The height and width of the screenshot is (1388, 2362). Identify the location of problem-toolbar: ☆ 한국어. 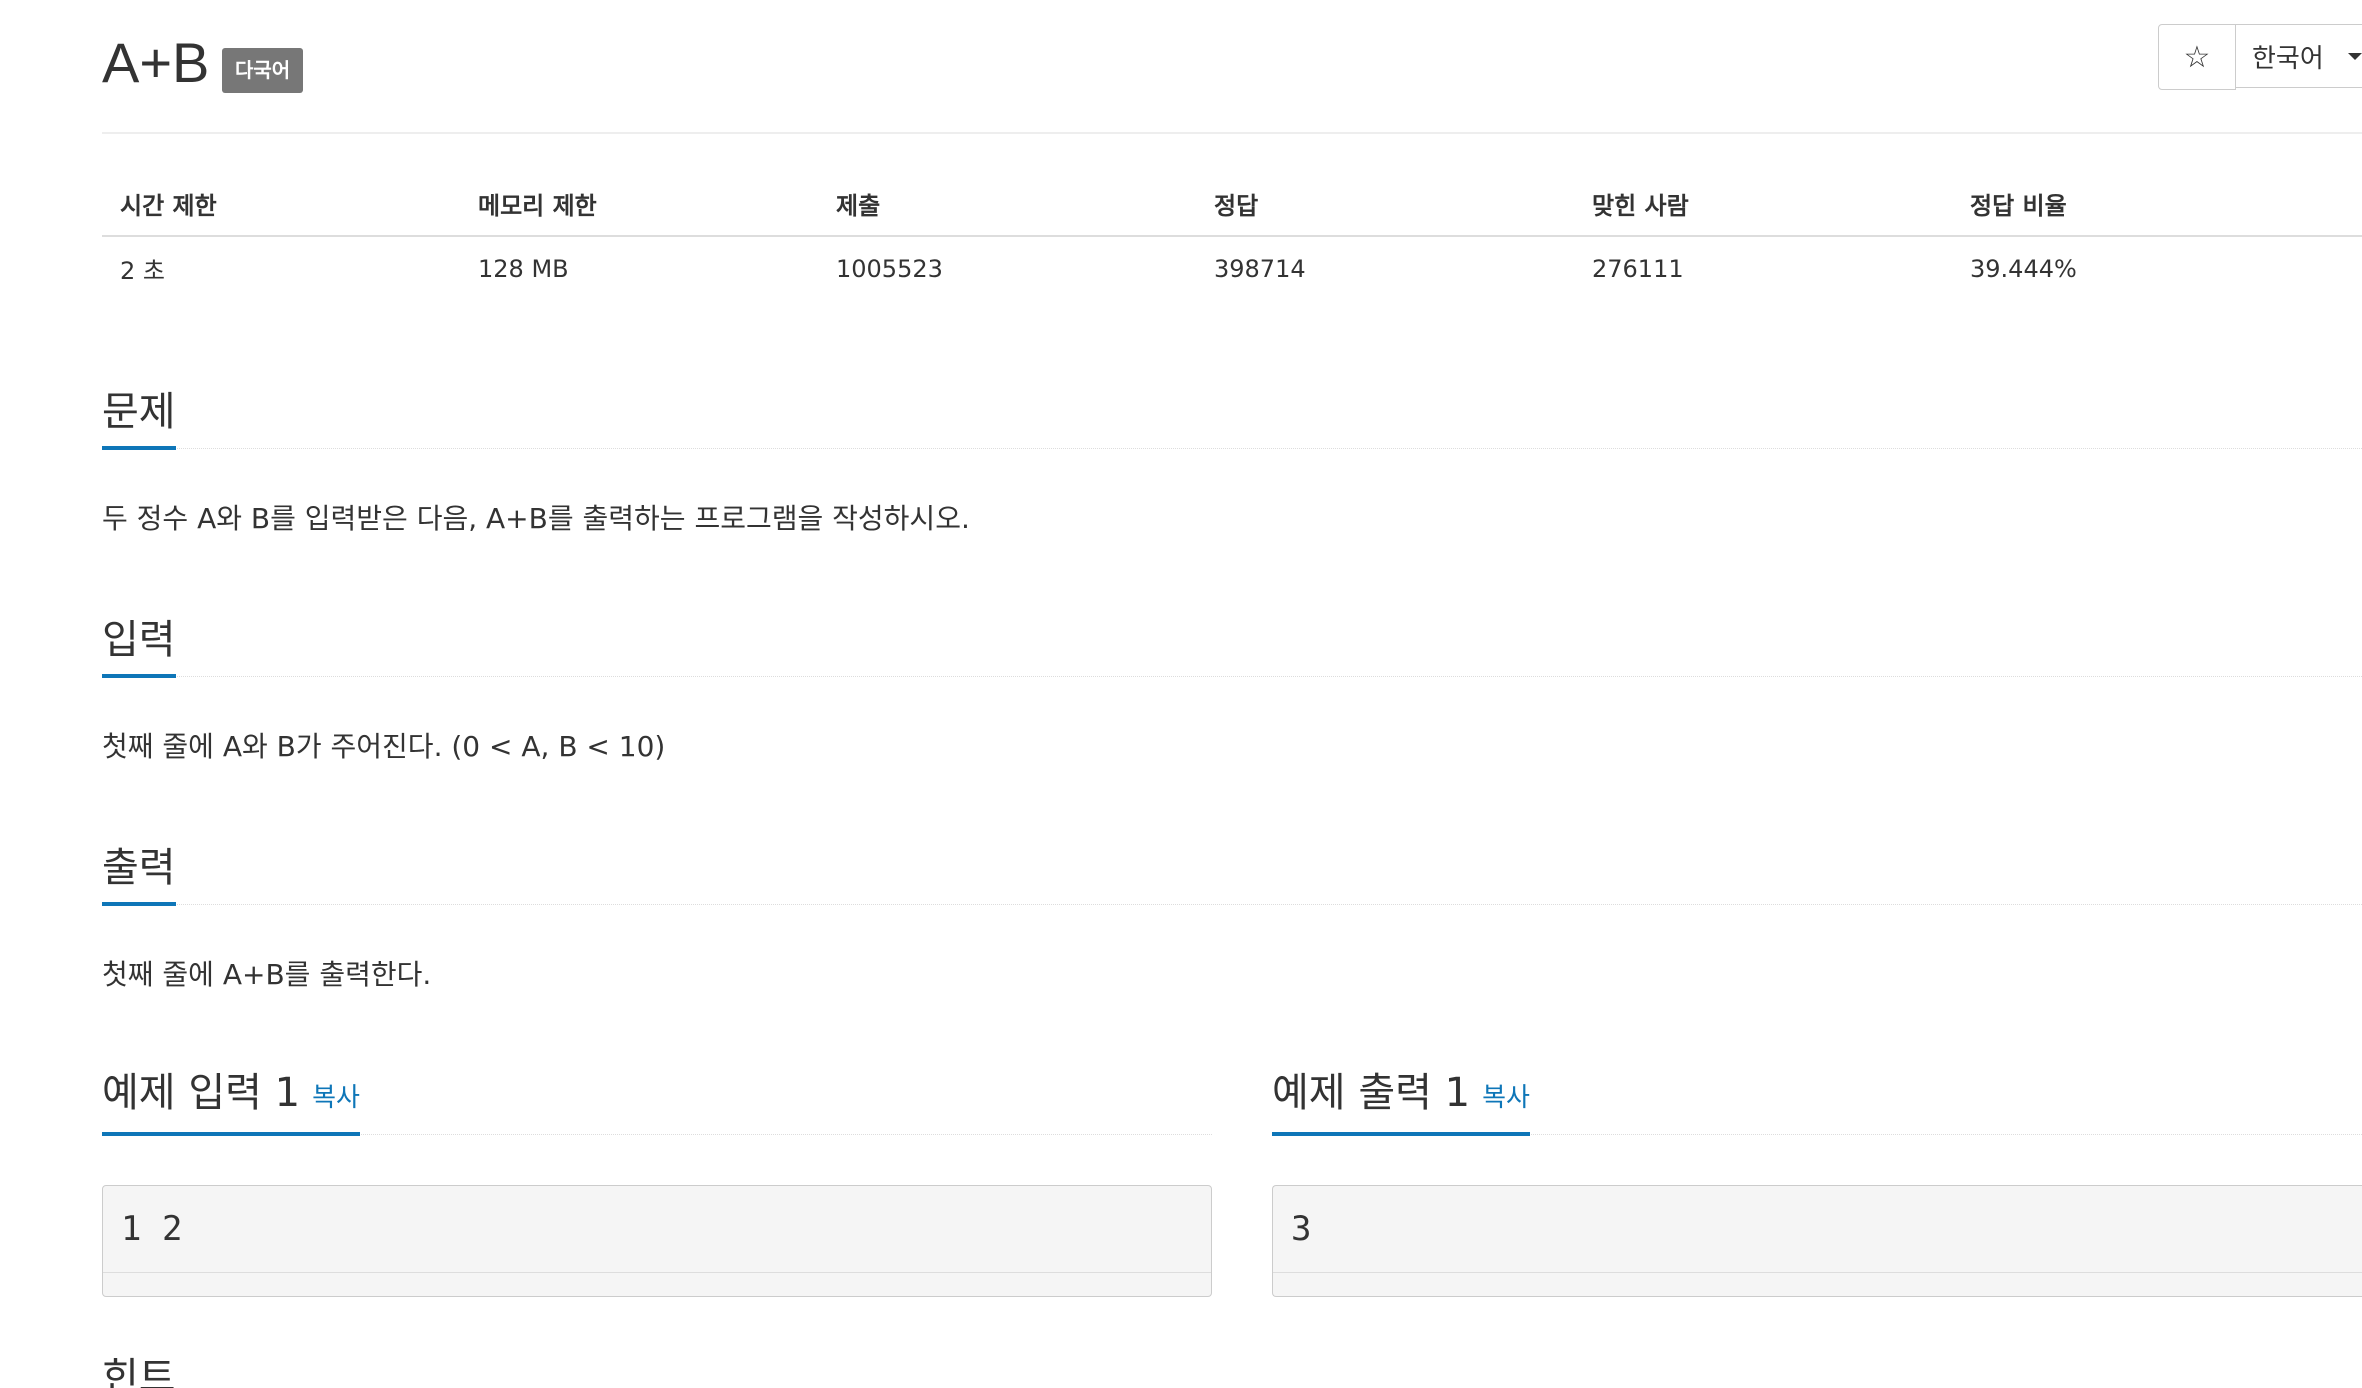
(2260, 57).